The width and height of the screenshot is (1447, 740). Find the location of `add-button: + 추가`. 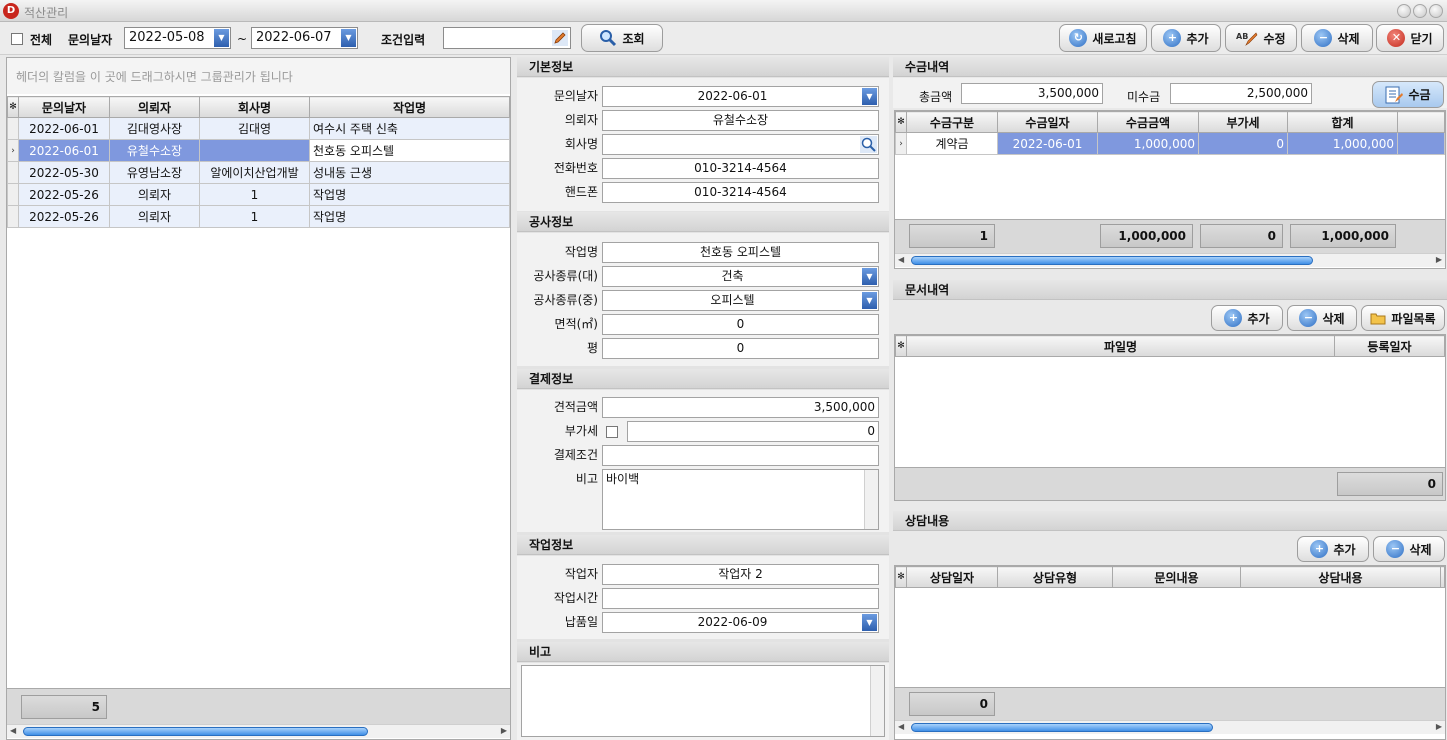

add-button: + 추가 is located at coordinates (1186, 38).